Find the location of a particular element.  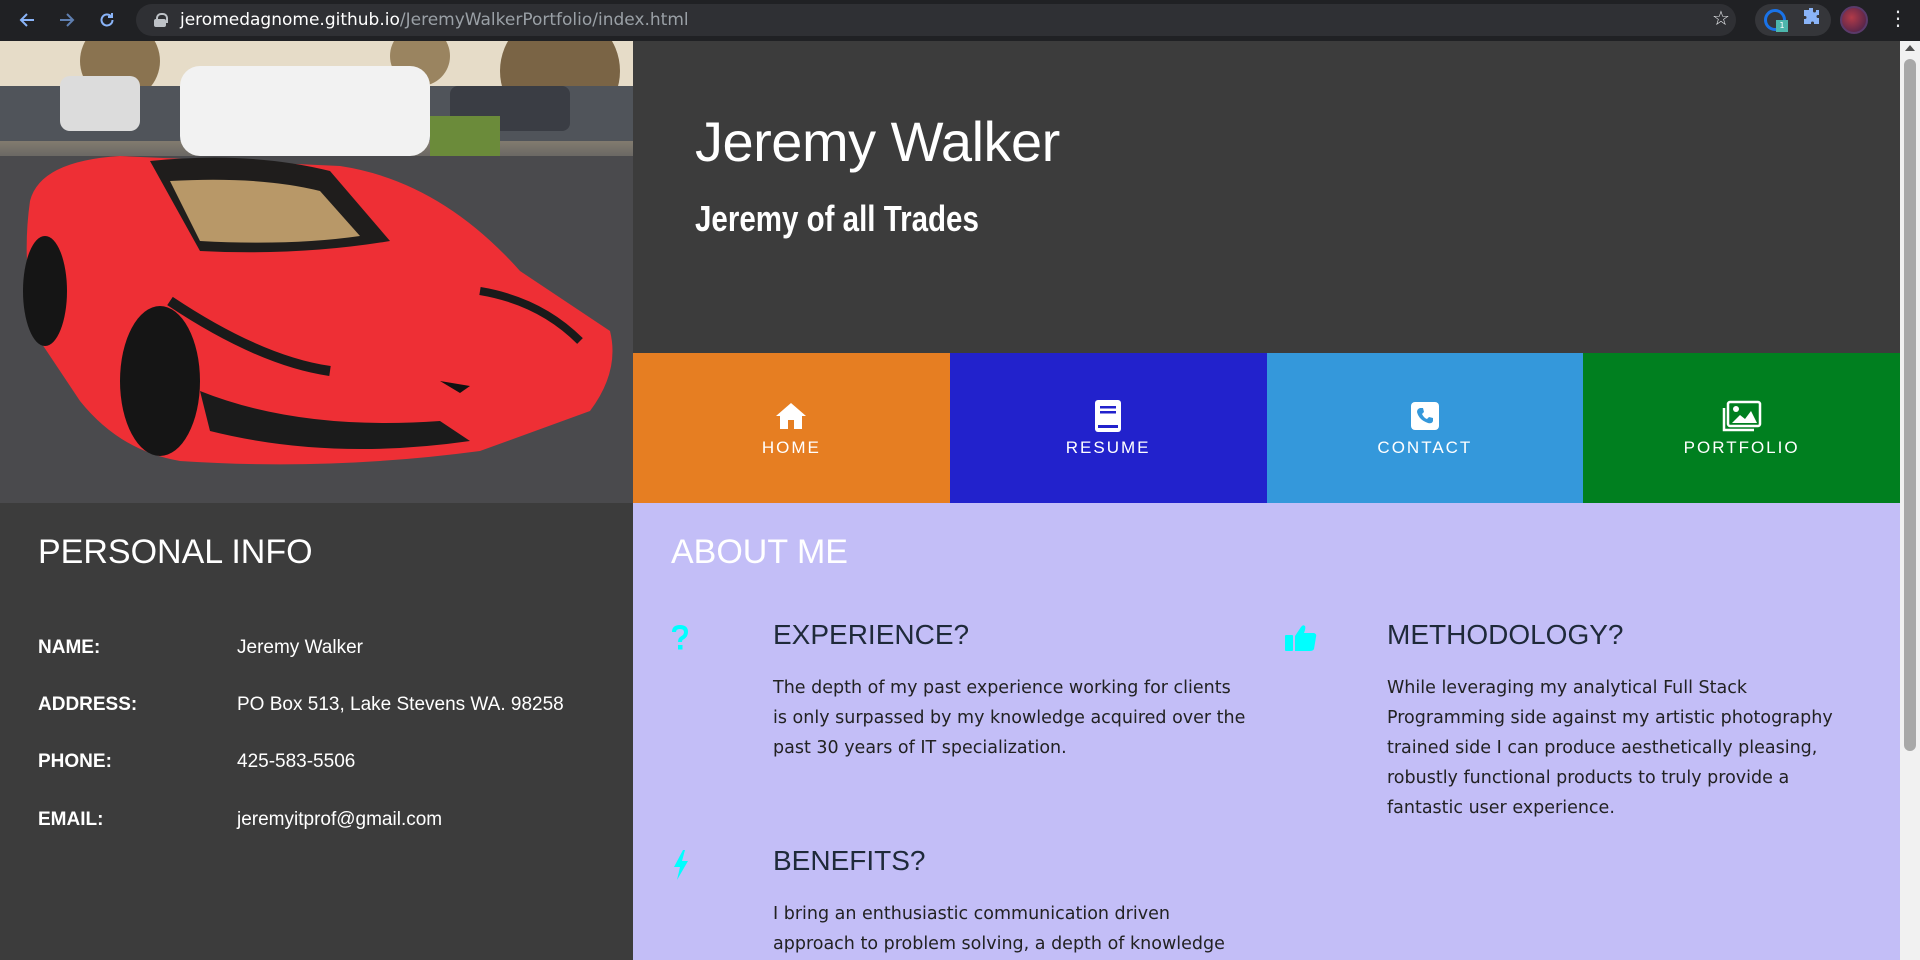

bolt-icon is located at coordinates (681, 867).